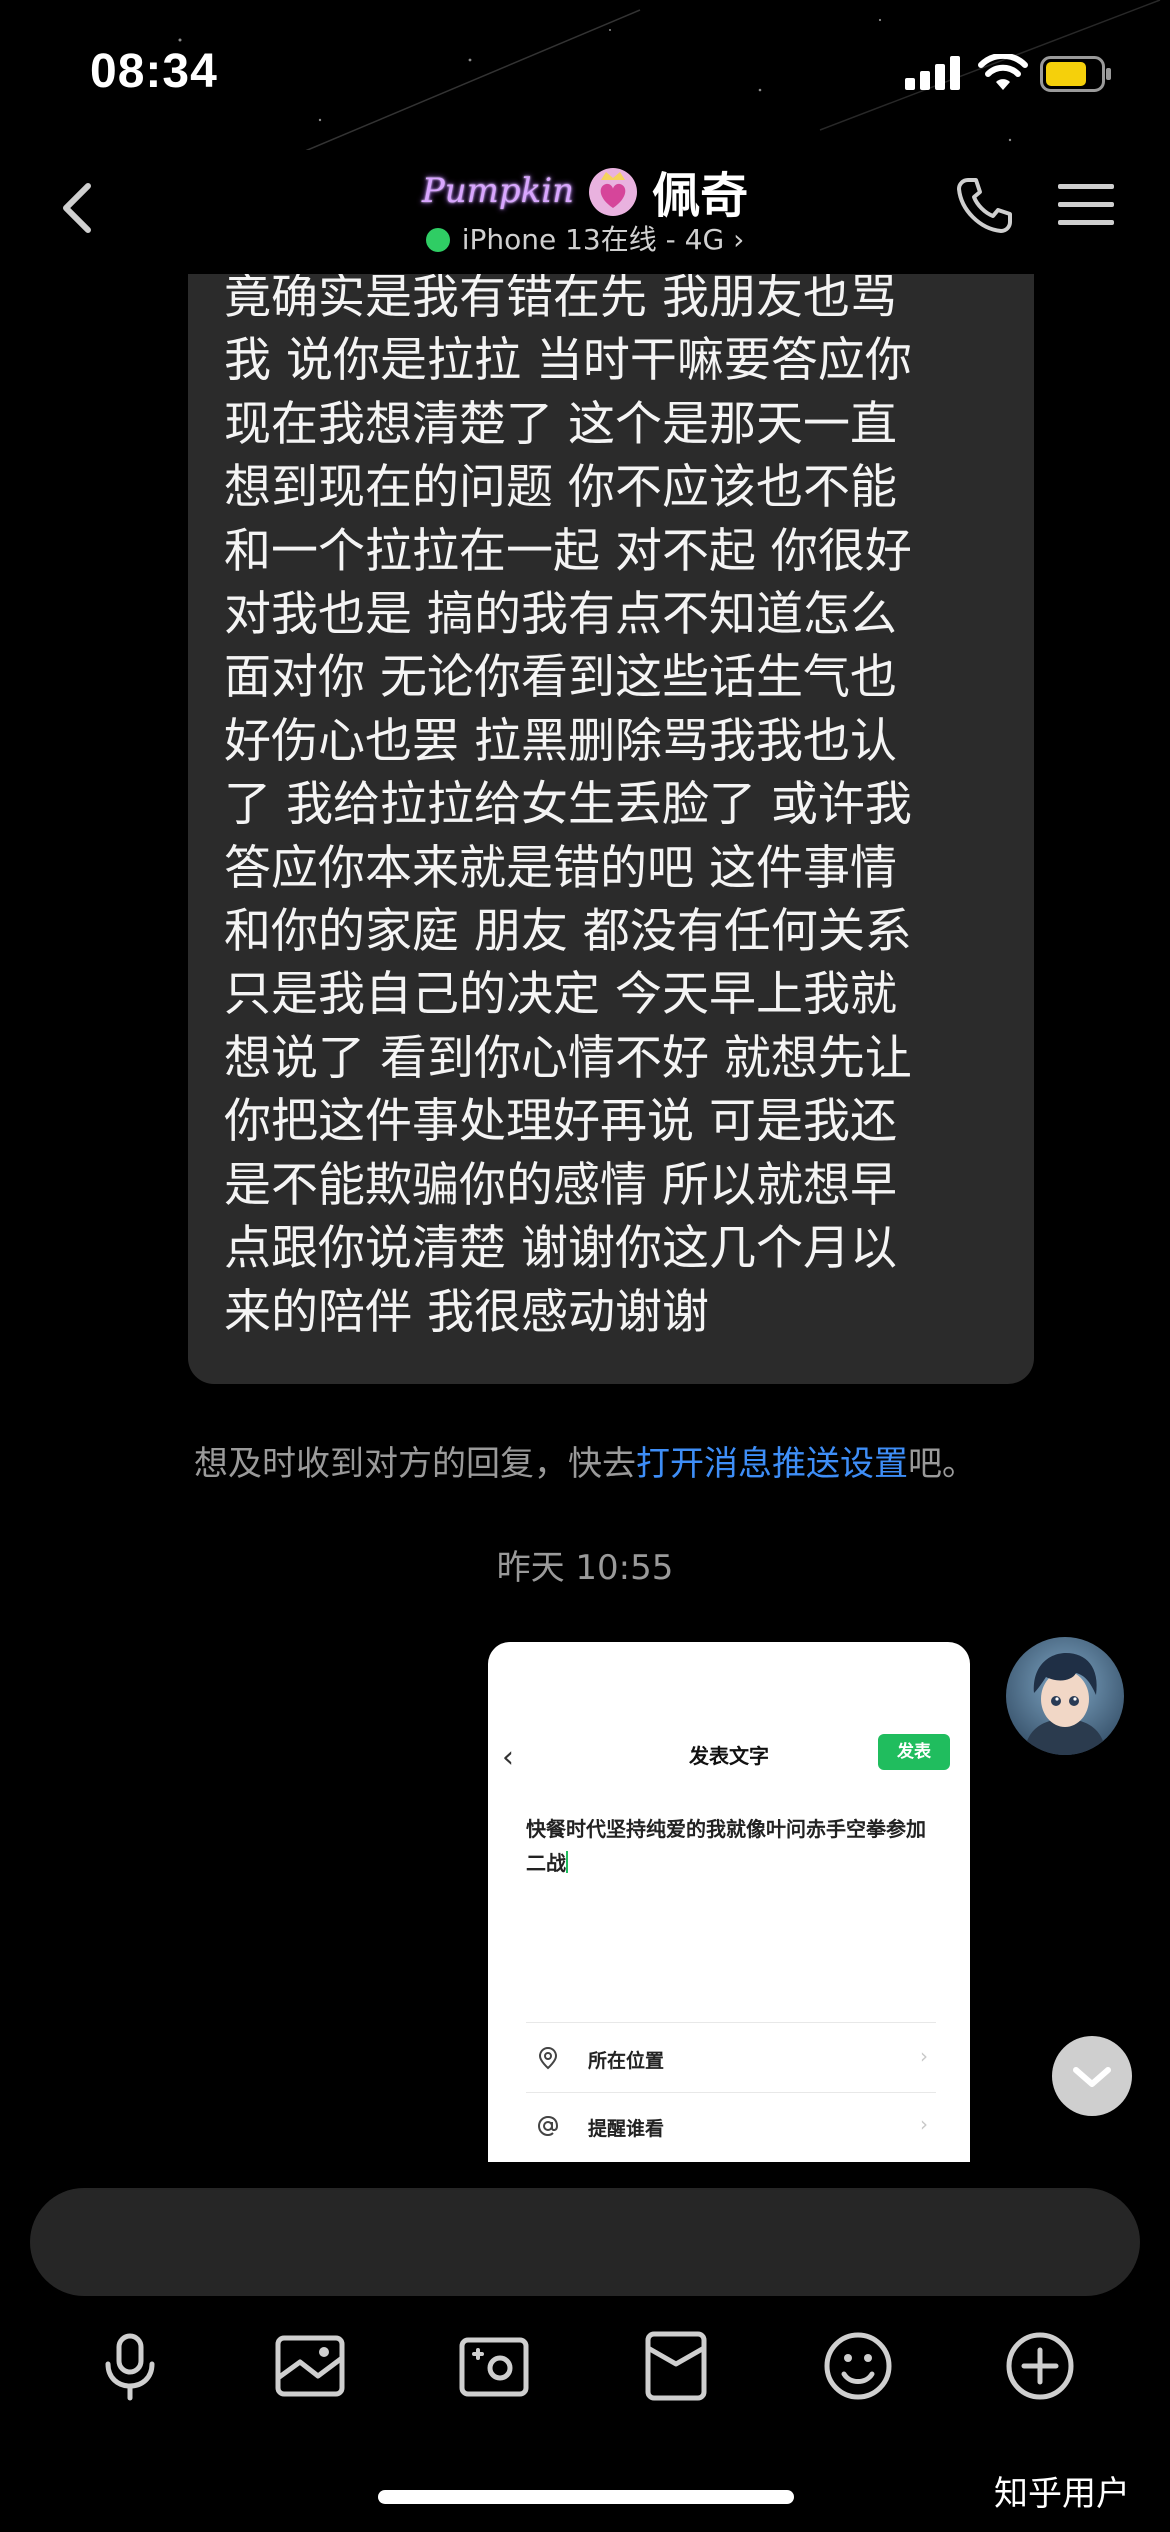  I want to click on watermark: 知乎用户, so click(1062, 2494).